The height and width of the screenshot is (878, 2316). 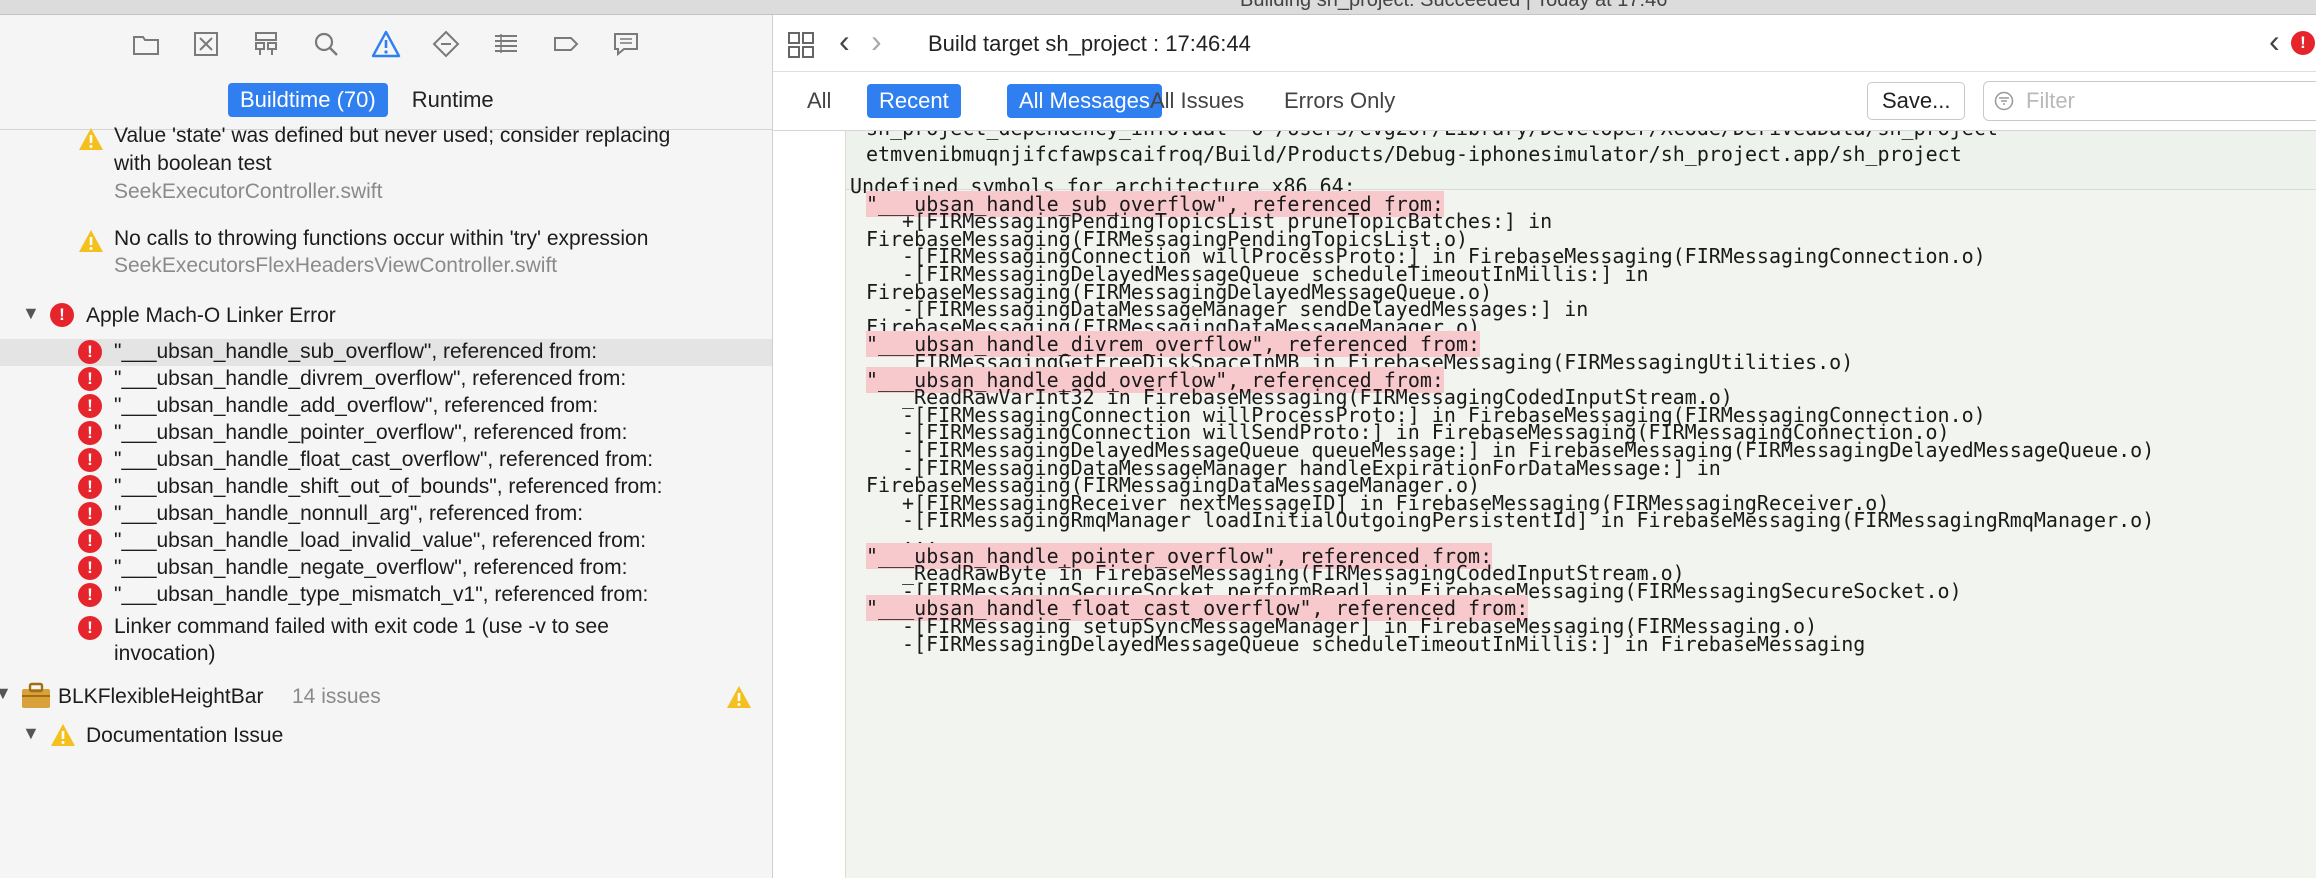 What do you see at coordinates (2170, 101) in the screenshot?
I see `filter-input` at bounding box center [2170, 101].